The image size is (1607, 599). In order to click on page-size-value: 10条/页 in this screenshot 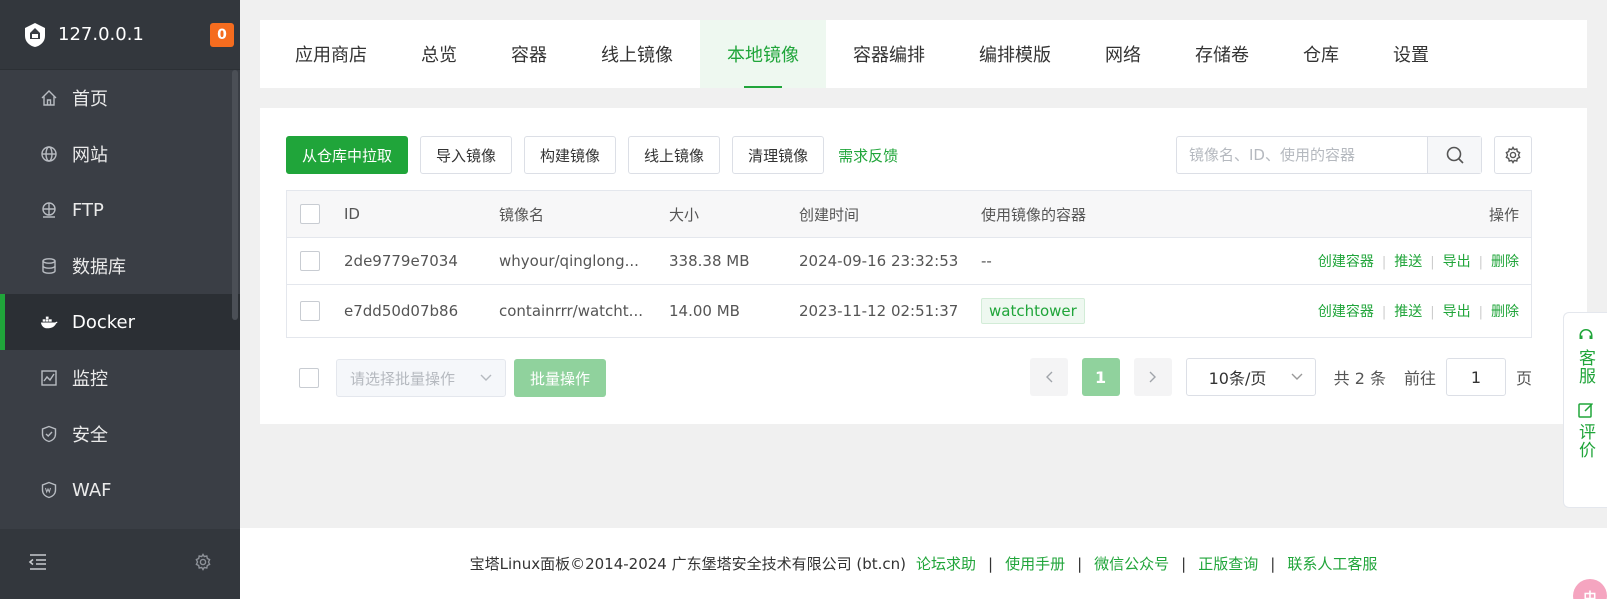, I will do `click(1237, 378)`.